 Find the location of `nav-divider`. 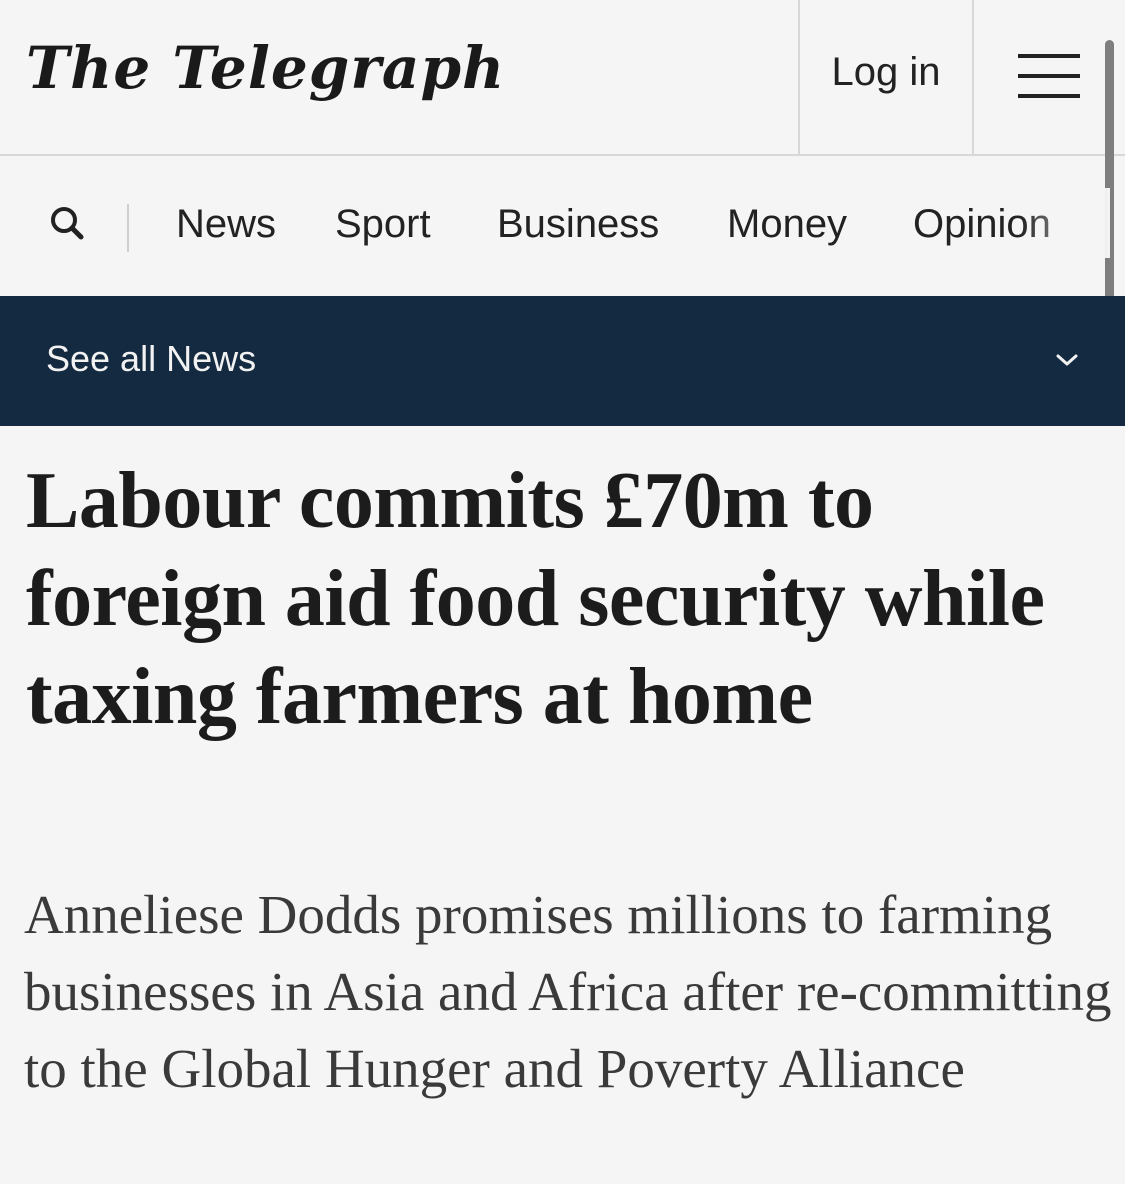

nav-divider is located at coordinates (128, 228).